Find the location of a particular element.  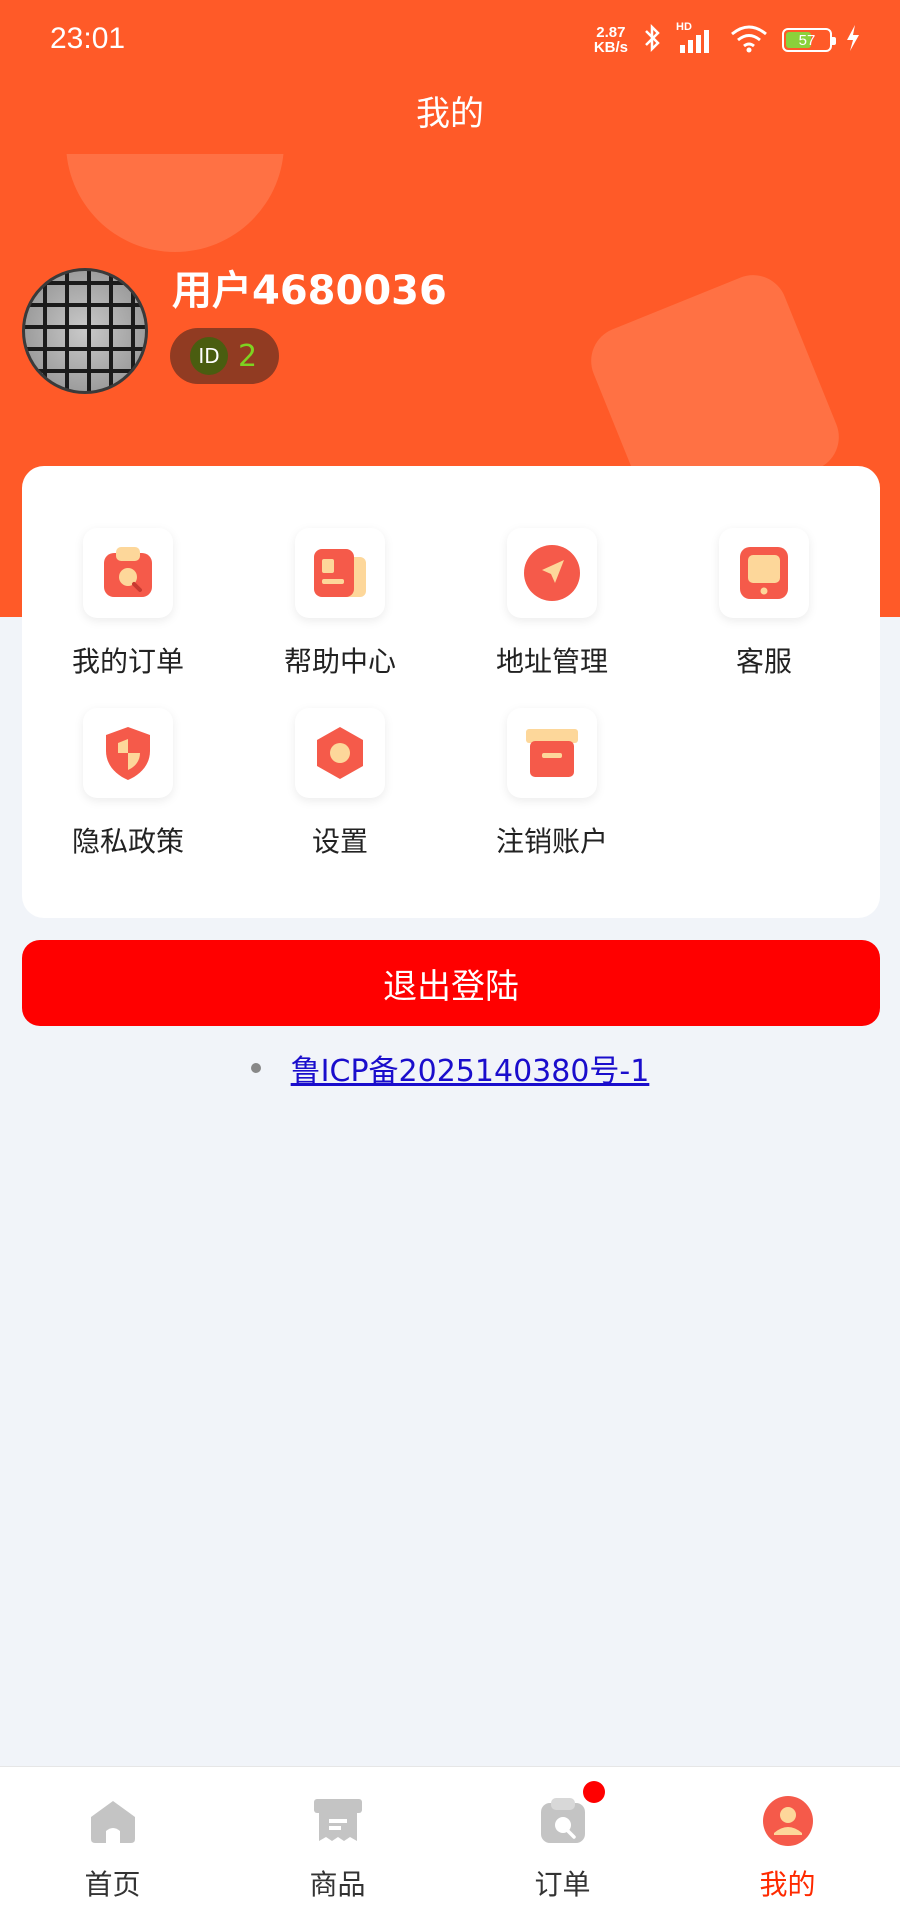

user-id-pill: ID 2 is located at coordinates (225, 356).